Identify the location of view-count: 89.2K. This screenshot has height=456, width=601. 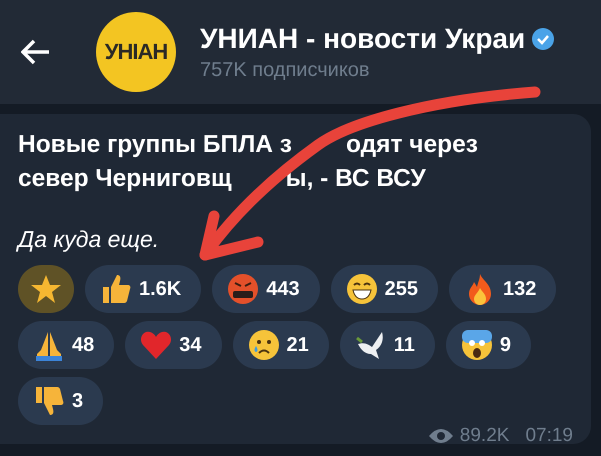
(485, 436).